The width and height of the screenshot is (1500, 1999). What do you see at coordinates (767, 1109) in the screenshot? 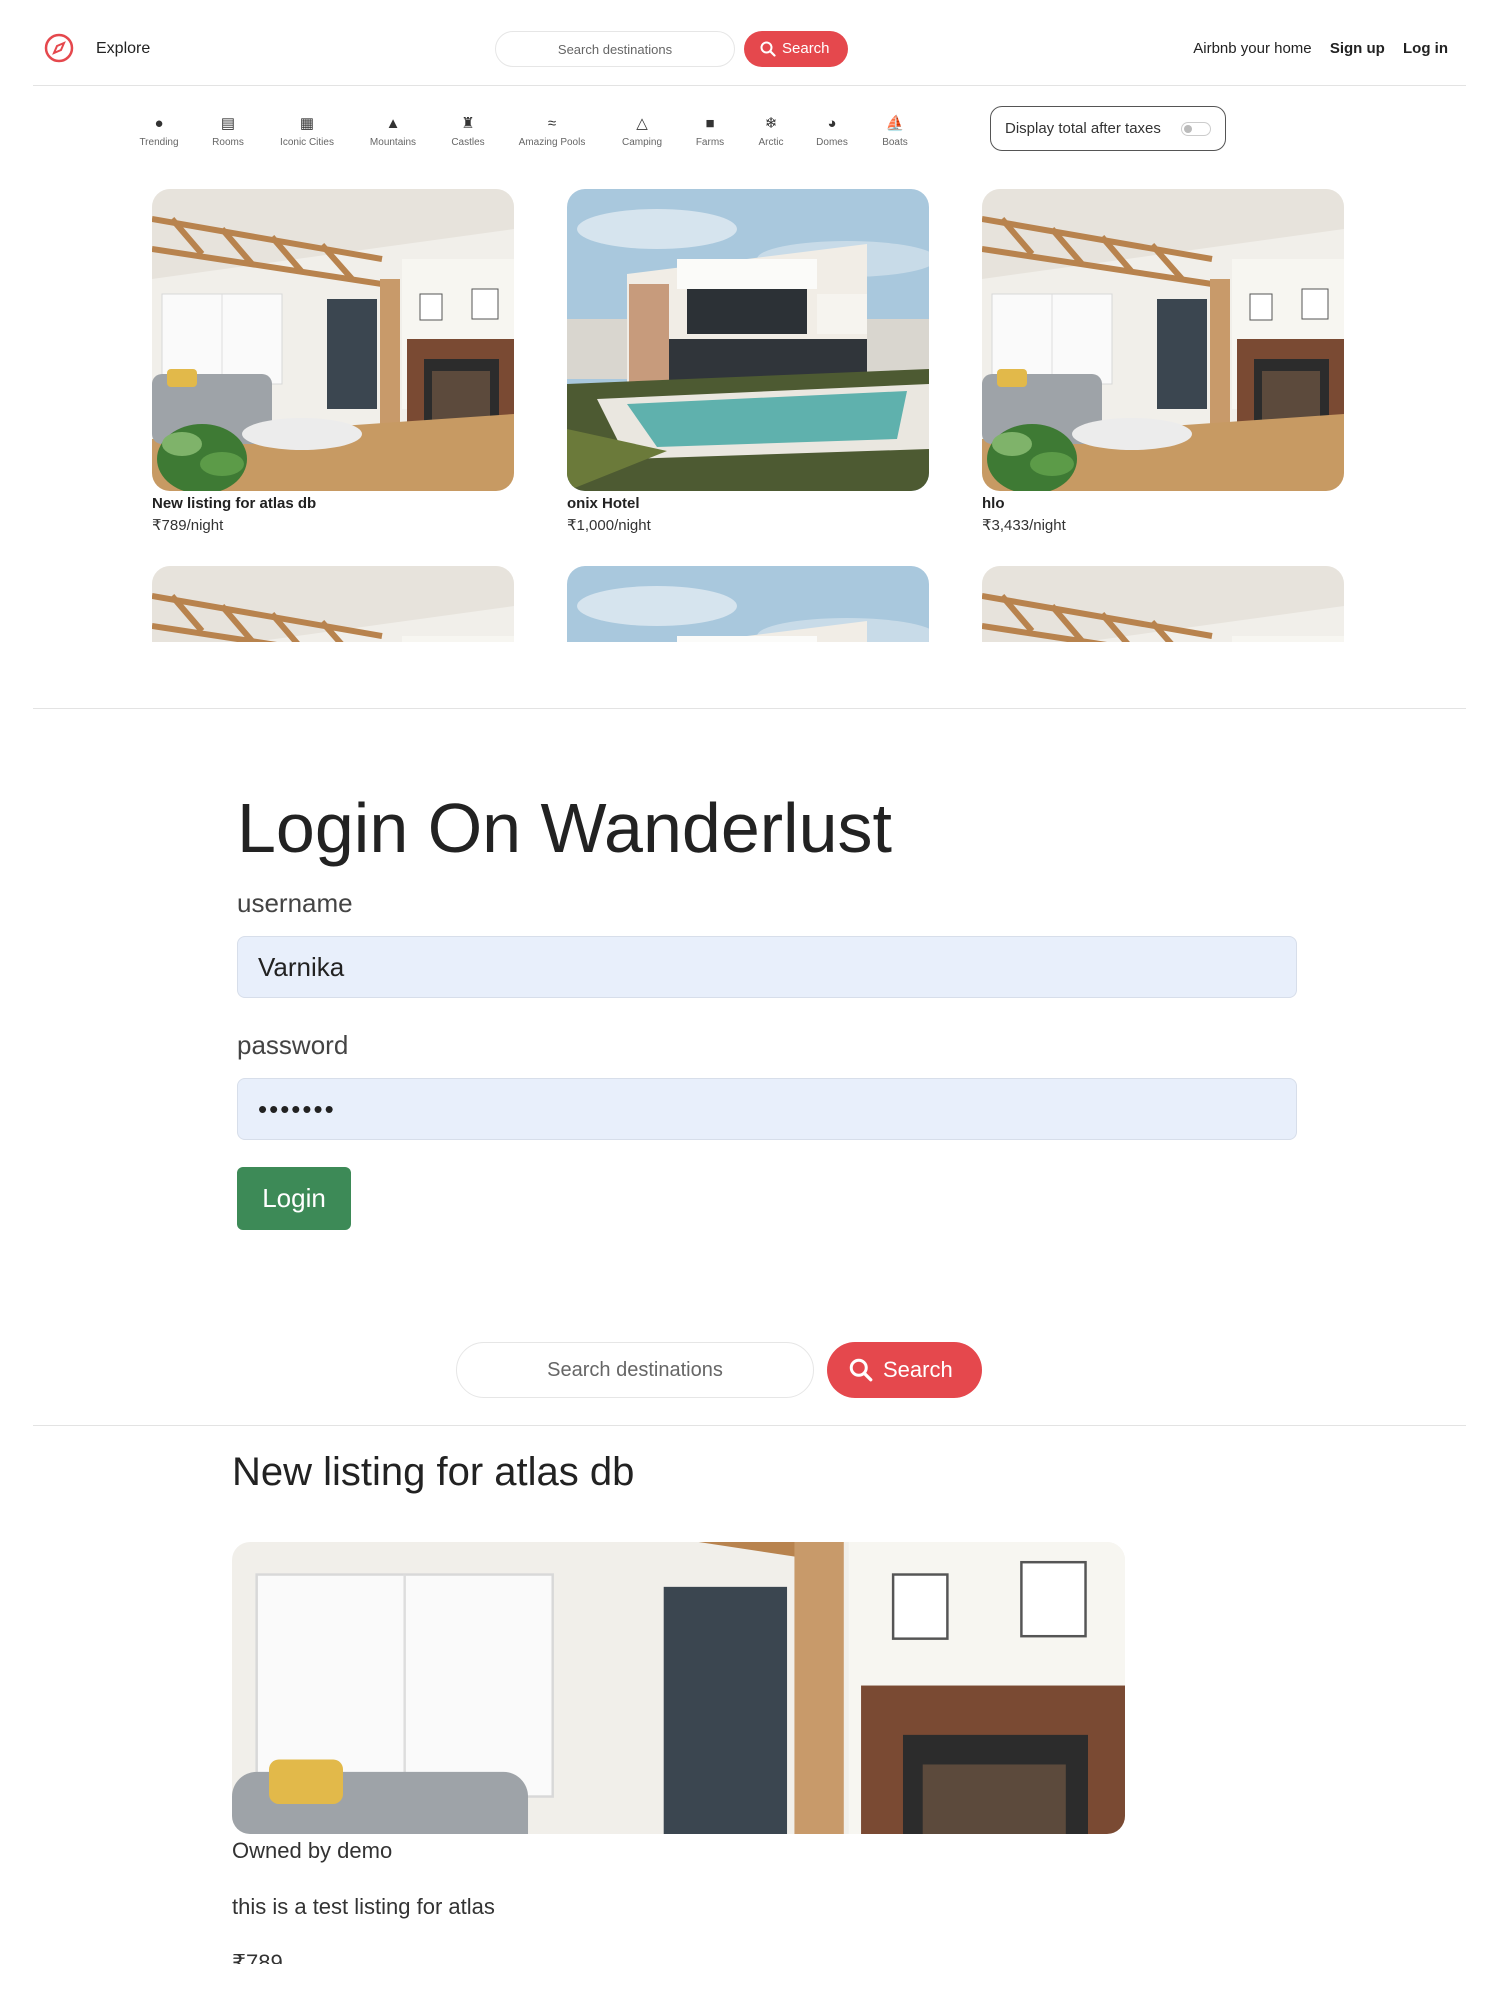
I see `password-field: •••••••` at bounding box center [767, 1109].